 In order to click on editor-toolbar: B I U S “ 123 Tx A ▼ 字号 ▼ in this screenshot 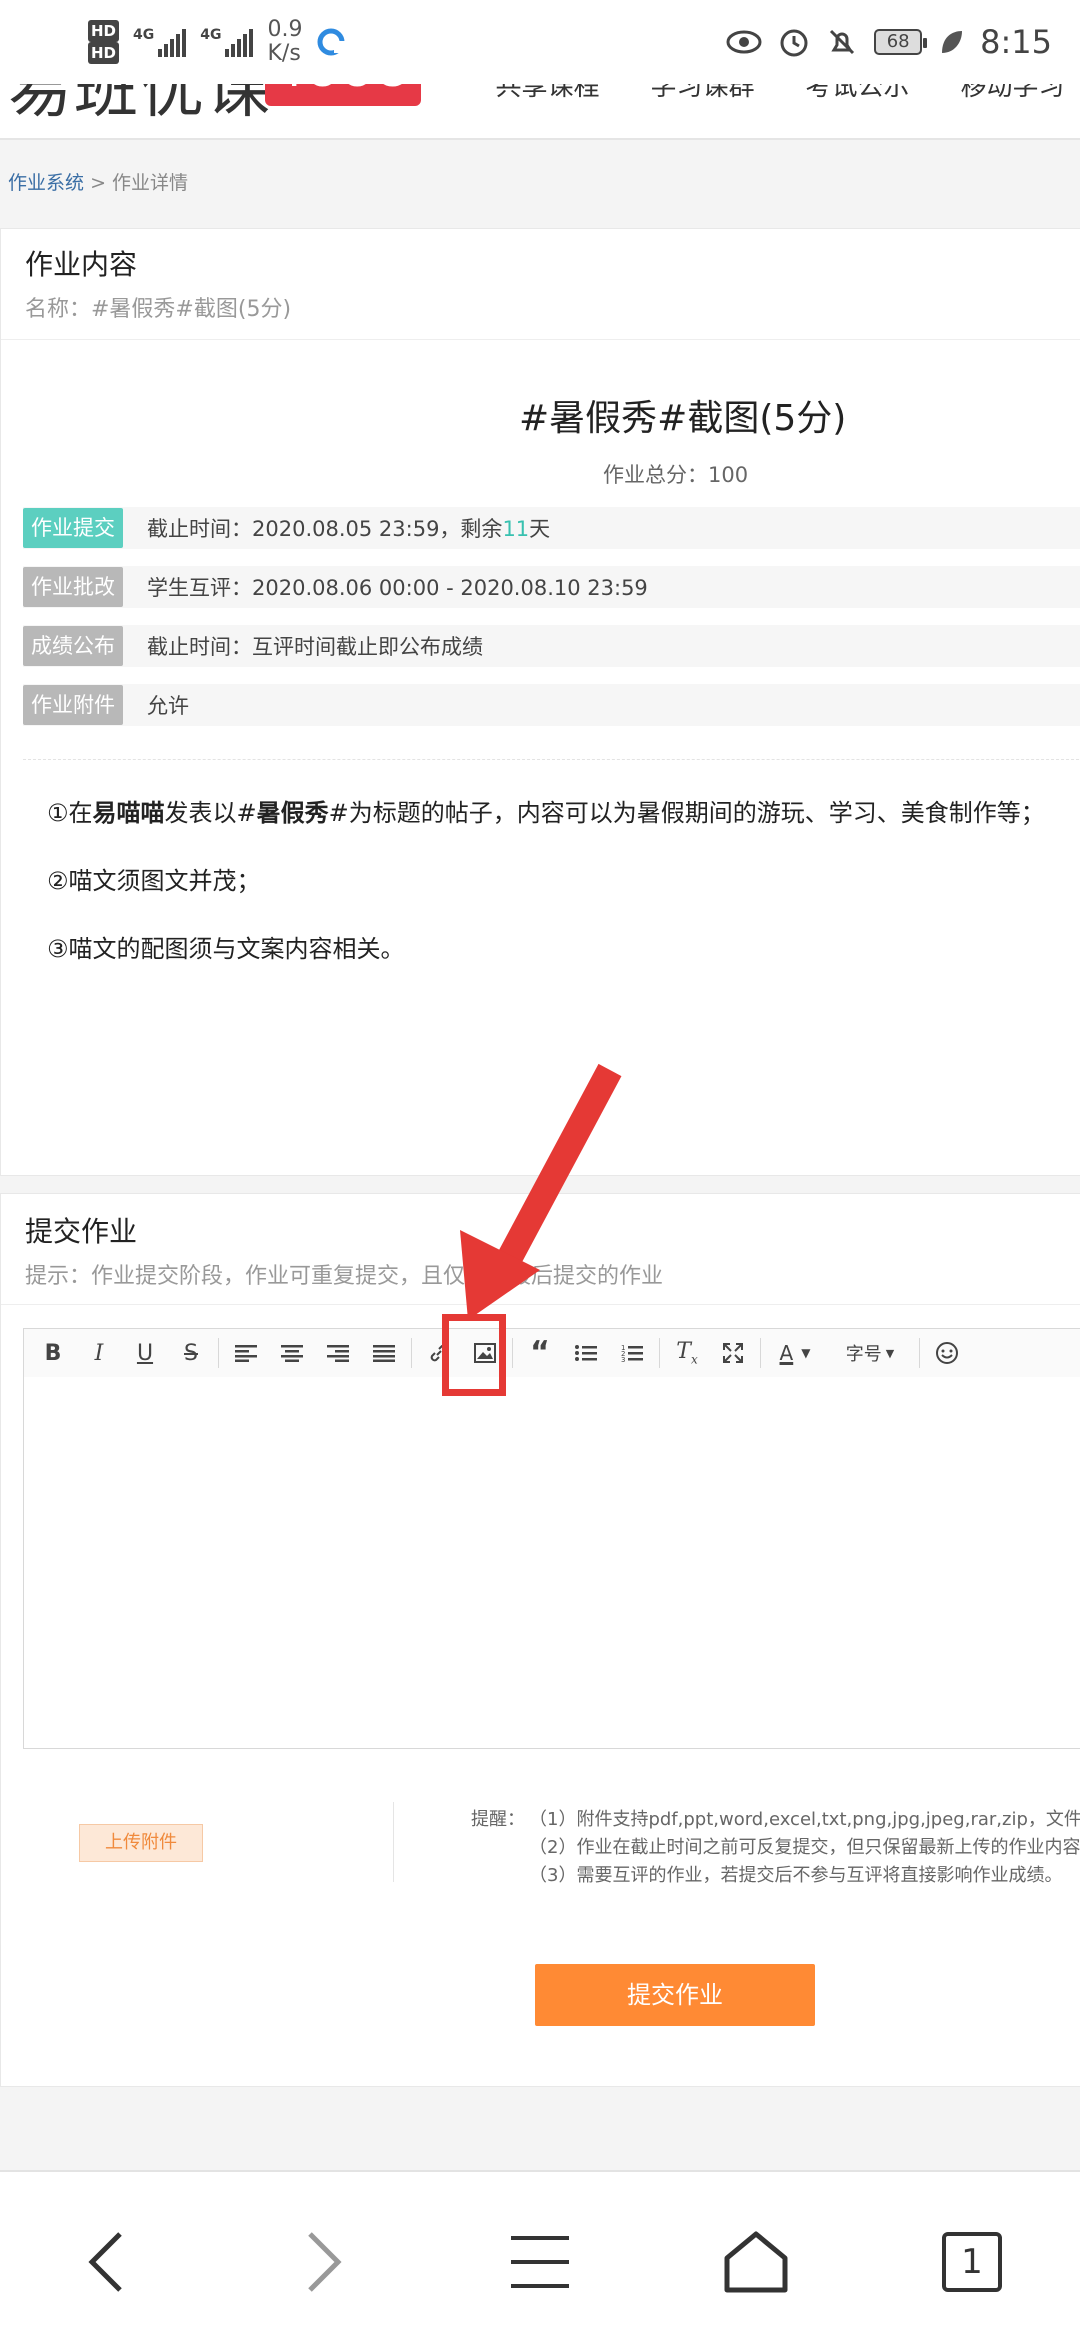, I will do `click(551, 1353)`.